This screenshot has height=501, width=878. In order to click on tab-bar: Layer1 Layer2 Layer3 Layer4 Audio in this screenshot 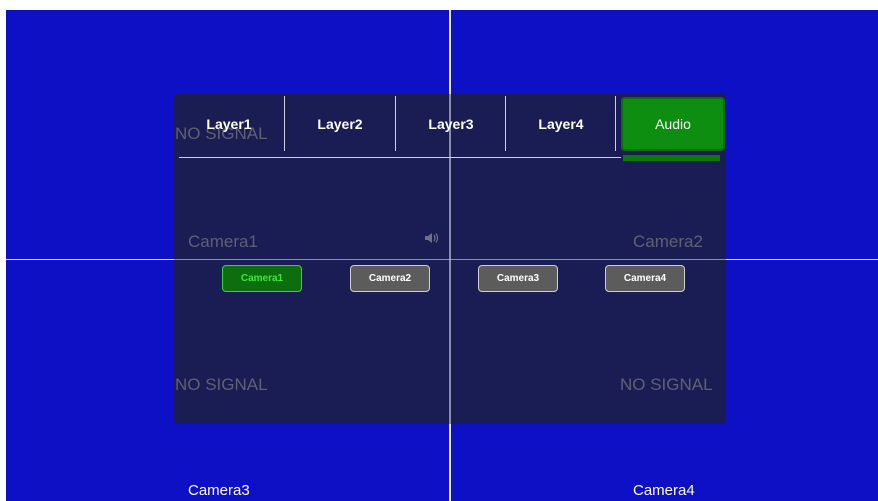, I will do `click(450, 126)`.